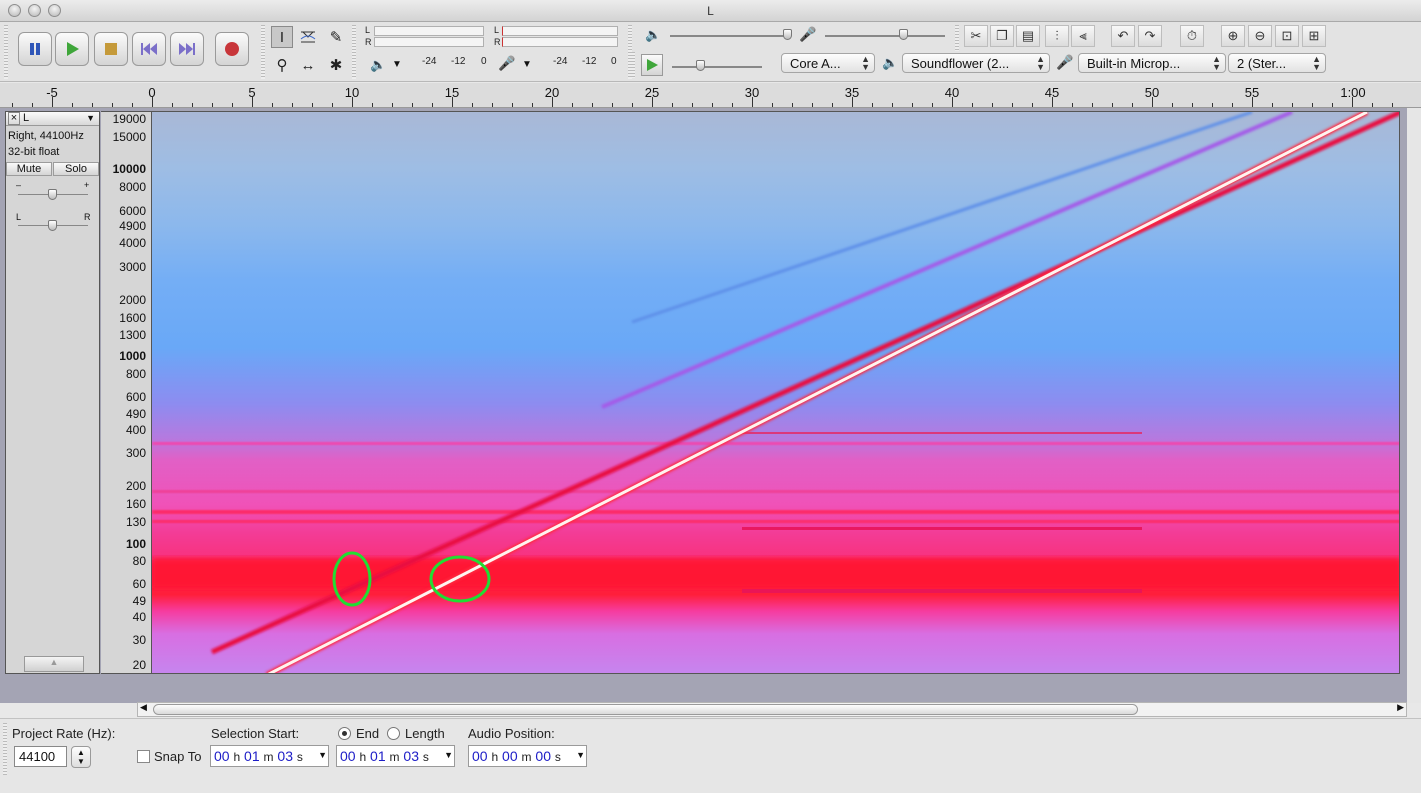  Describe the element at coordinates (34, 152) in the screenshot. I see `track-info-format: 32-bit float` at that location.